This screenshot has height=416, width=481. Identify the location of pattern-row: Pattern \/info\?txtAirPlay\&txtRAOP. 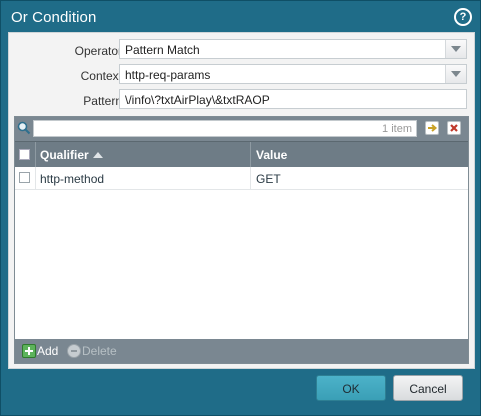
(241, 100).